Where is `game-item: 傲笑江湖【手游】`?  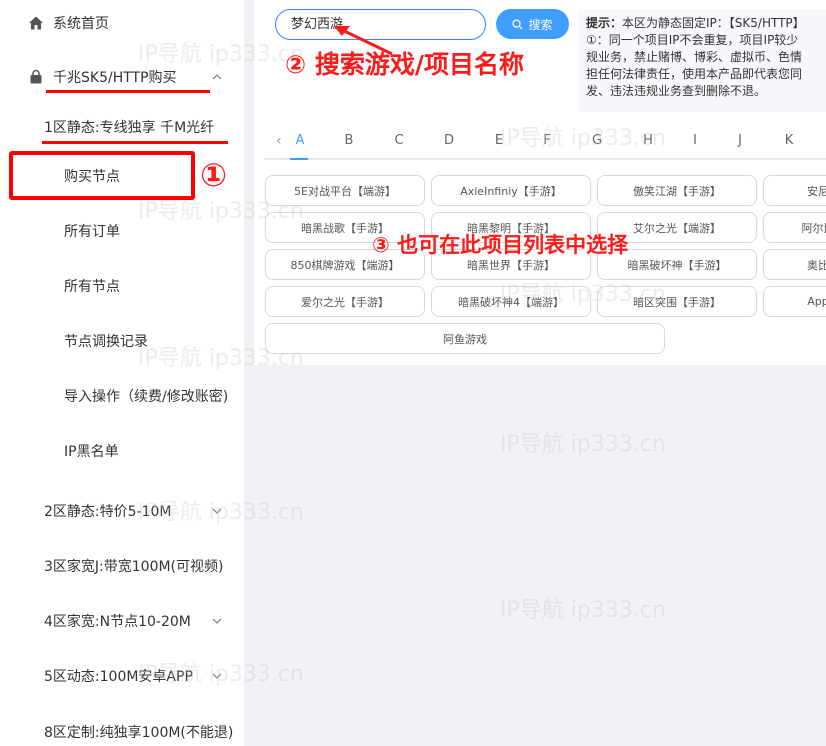 game-item: 傲笑江湖【手游】 is located at coordinates (677, 190).